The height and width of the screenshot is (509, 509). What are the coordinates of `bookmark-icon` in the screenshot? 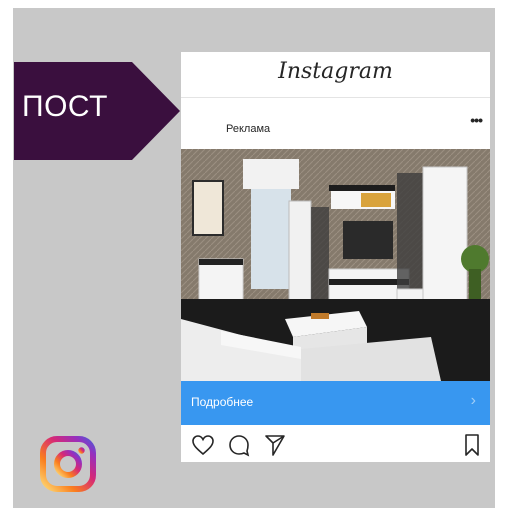 It's located at (472, 445).